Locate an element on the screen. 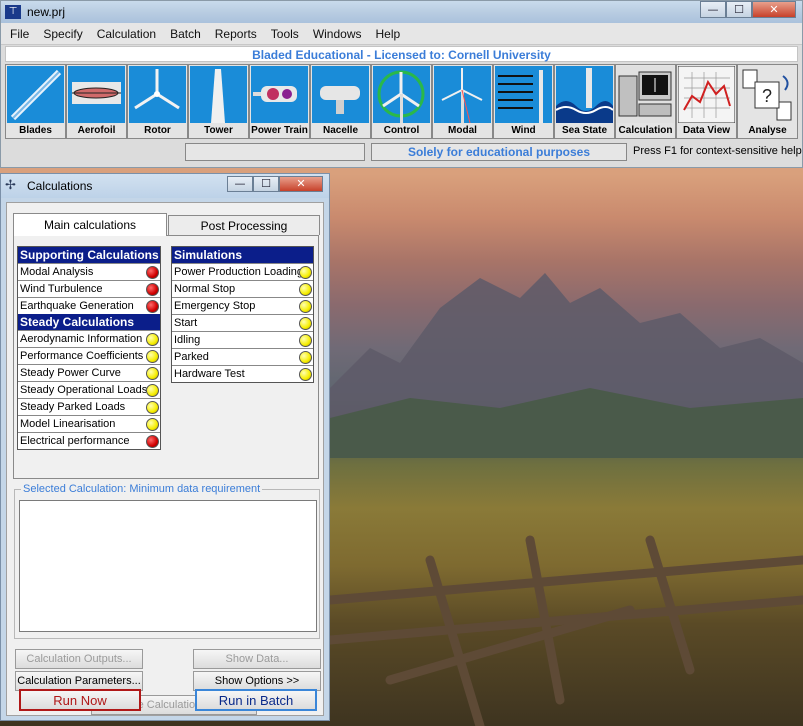 The image size is (803, 726). nacelle-icon is located at coordinates (340, 94).